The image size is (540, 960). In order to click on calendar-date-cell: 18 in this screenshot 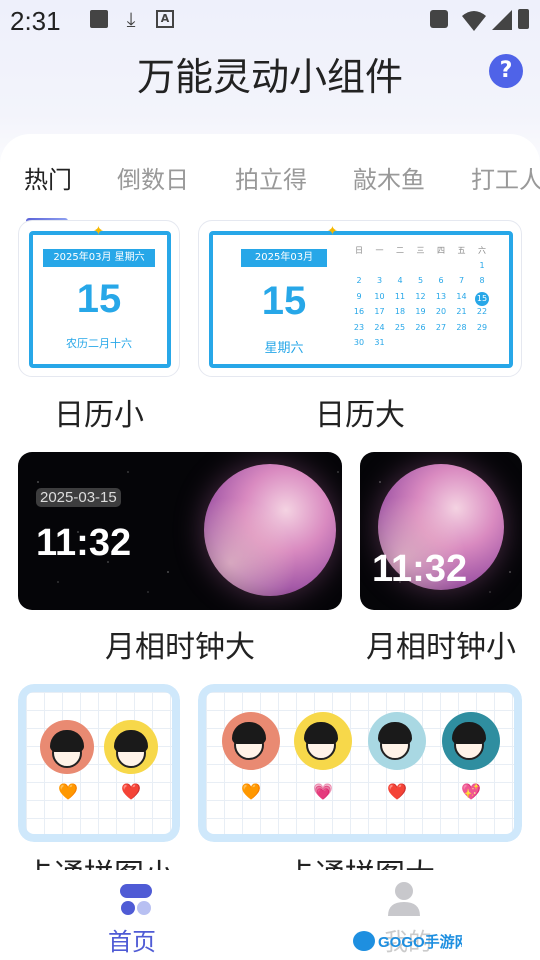, I will do `click(400, 311)`.